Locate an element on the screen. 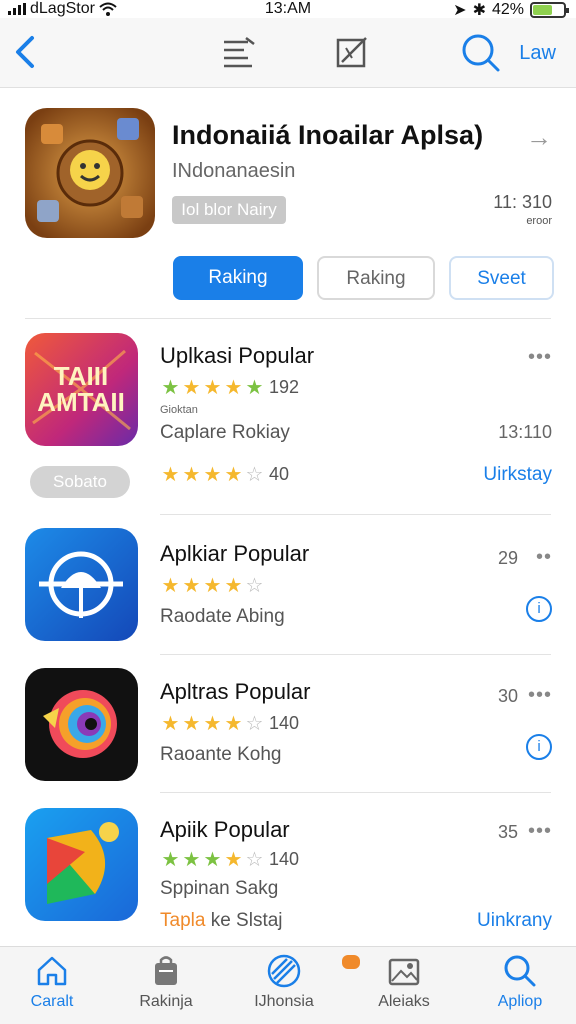  tab-rakinja: Rakinja is located at coordinates (166, 982).